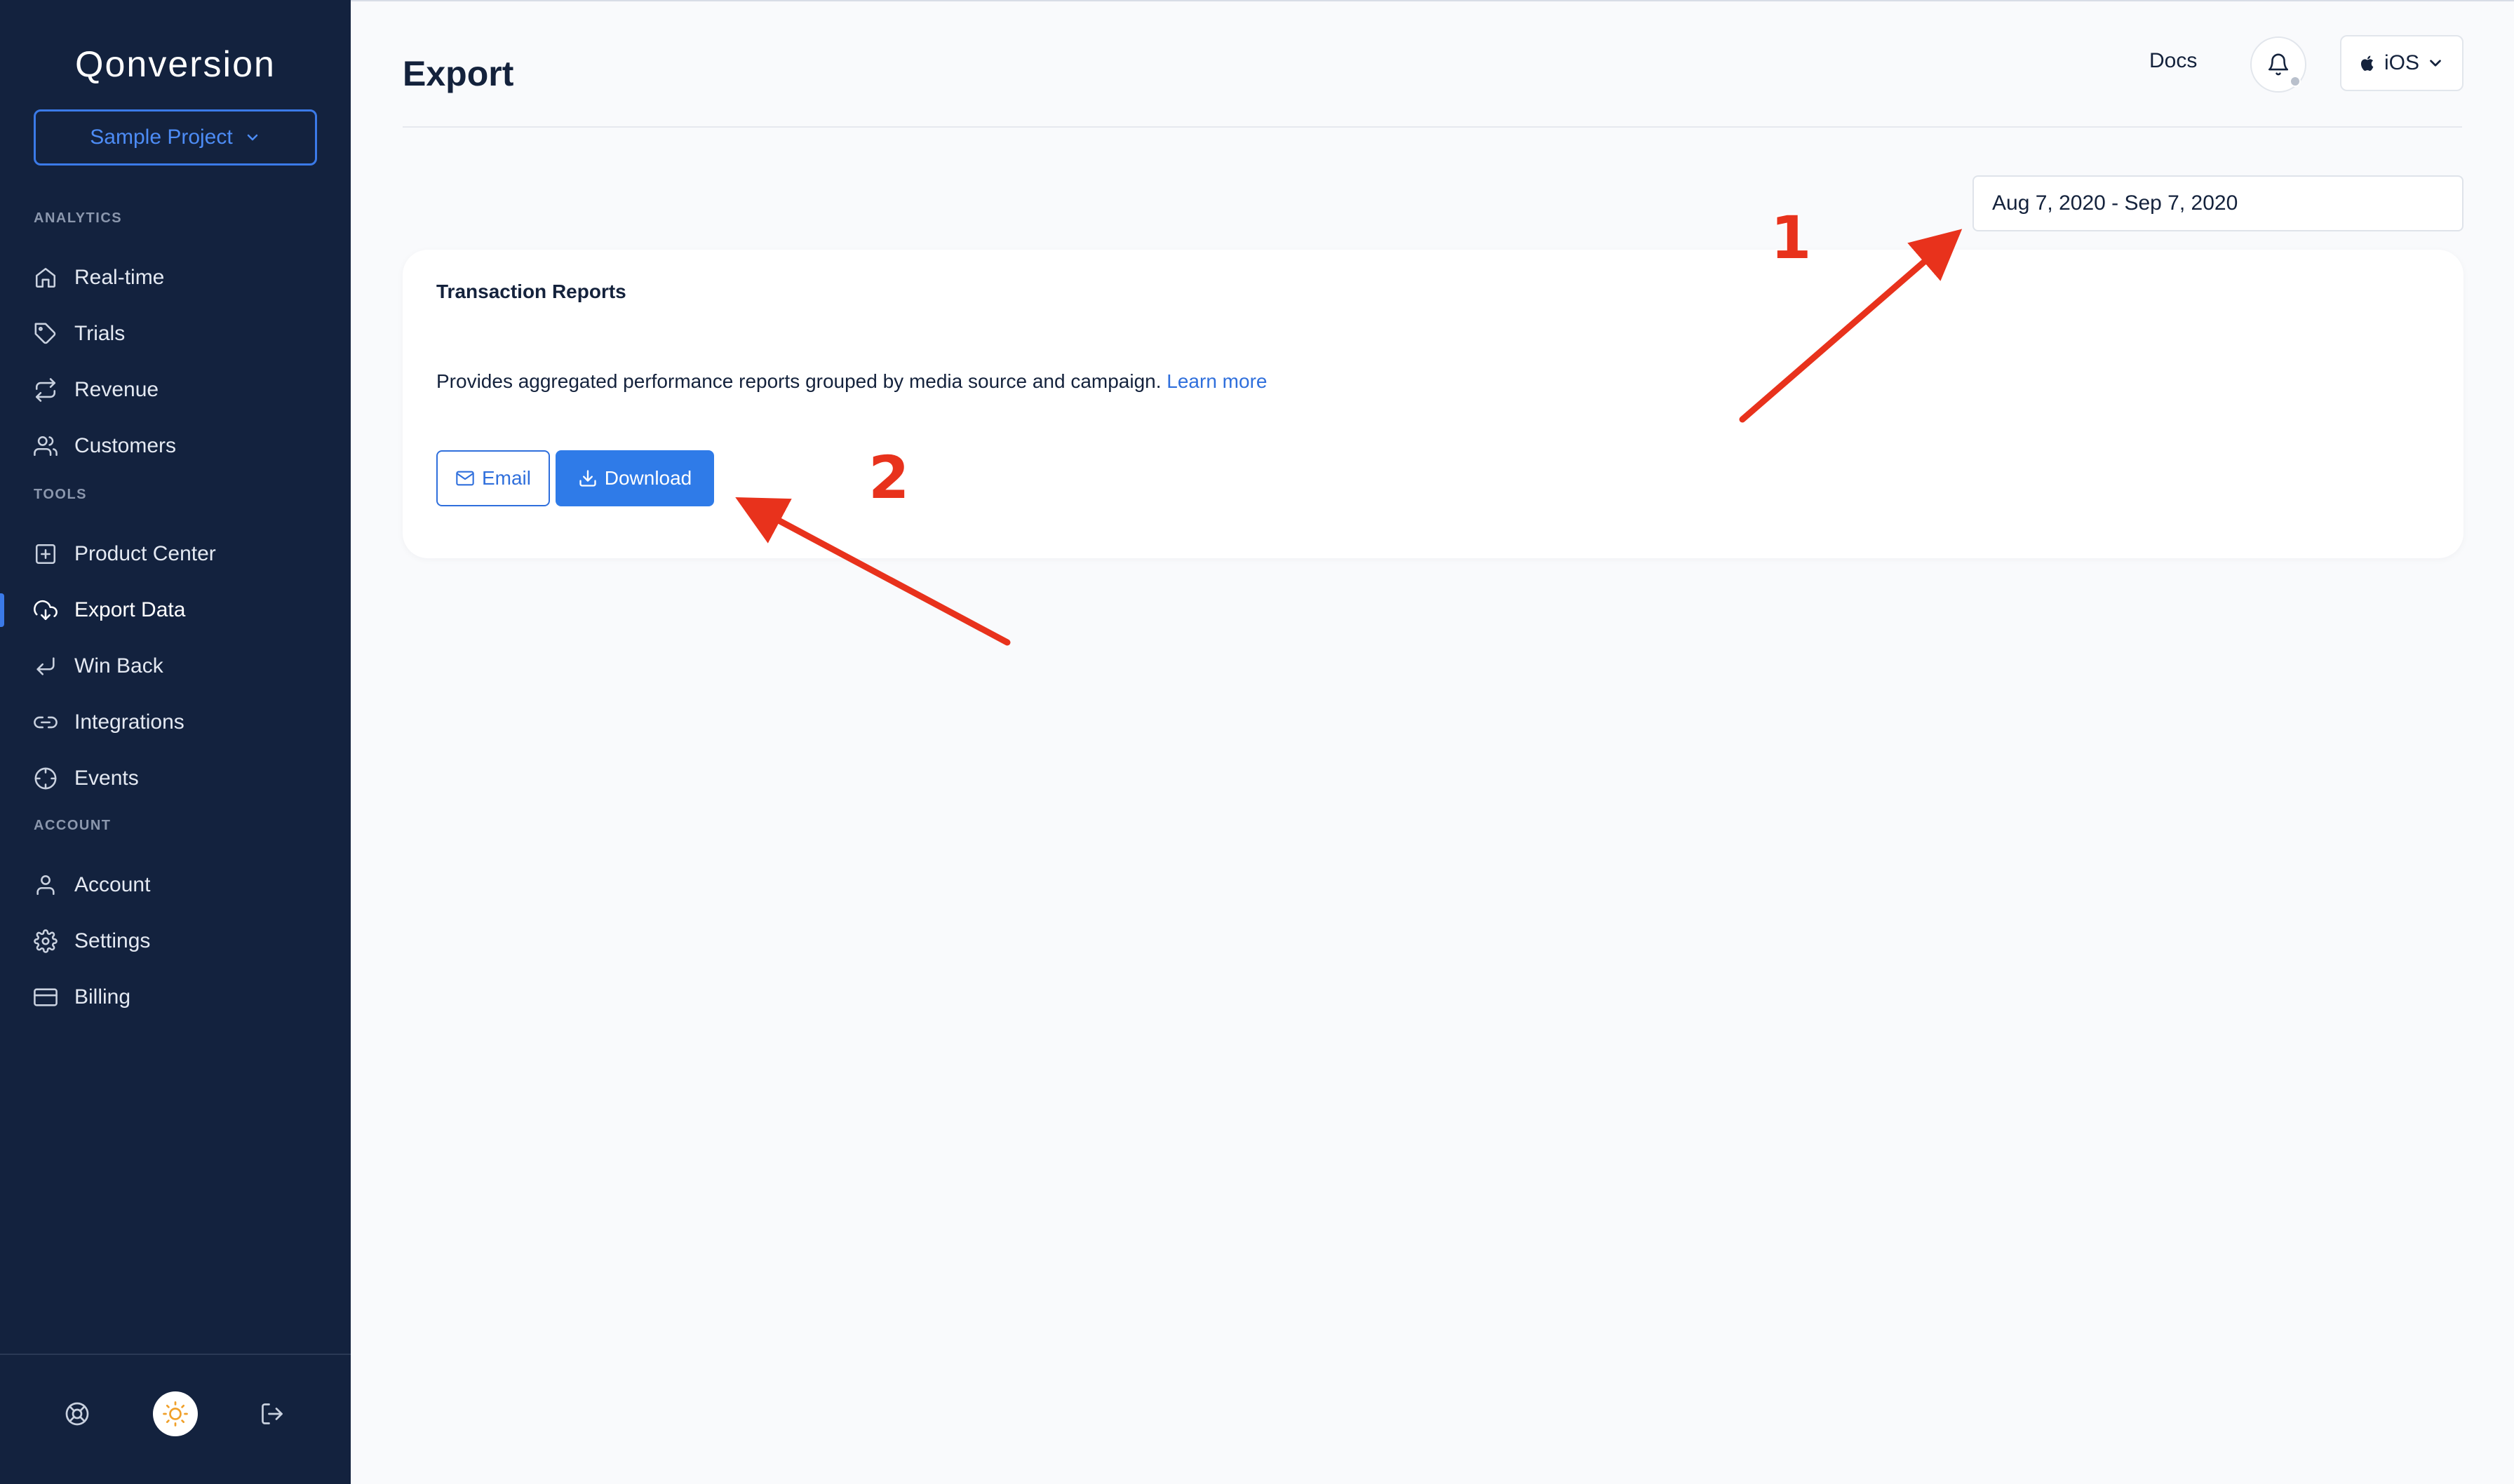  Describe the element at coordinates (506, 478) in the screenshot. I see `email-button-label: Email` at that location.